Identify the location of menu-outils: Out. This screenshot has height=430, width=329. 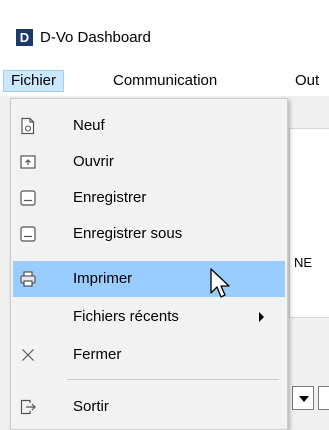
(307, 81).